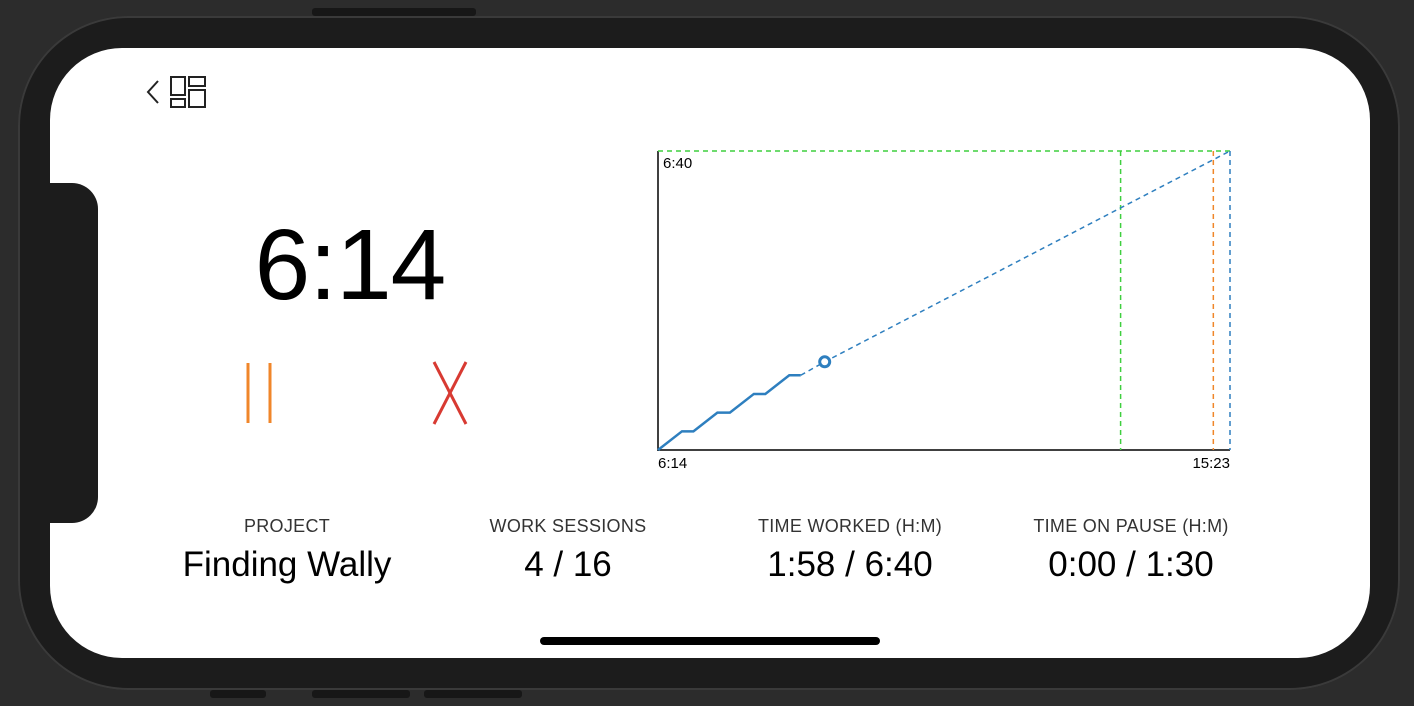 The width and height of the screenshot is (1414, 706). What do you see at coordinates (850, 564) in the screenshot?
I see `stat-value: 1:58 / 6:40` at bounding box center [850, 564].